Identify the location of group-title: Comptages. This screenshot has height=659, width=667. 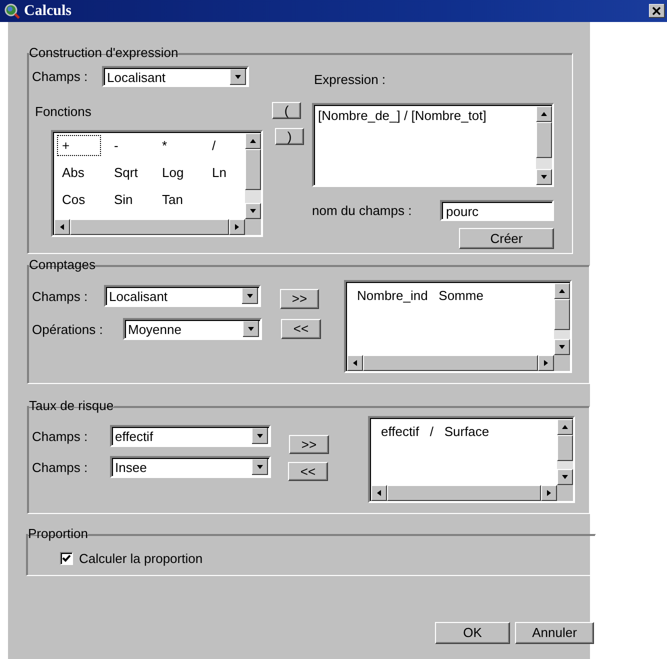
(62, 265).